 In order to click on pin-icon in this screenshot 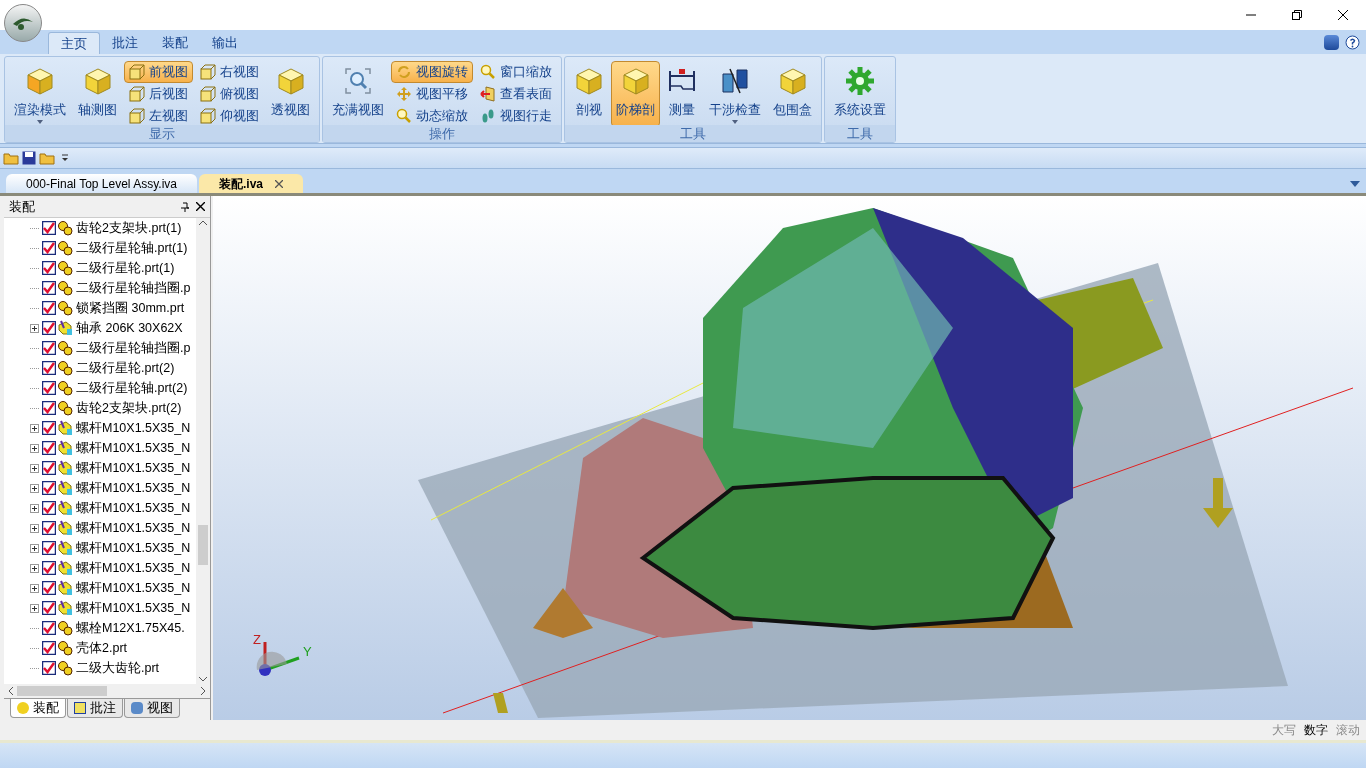, I will do `click(185, 206)`.